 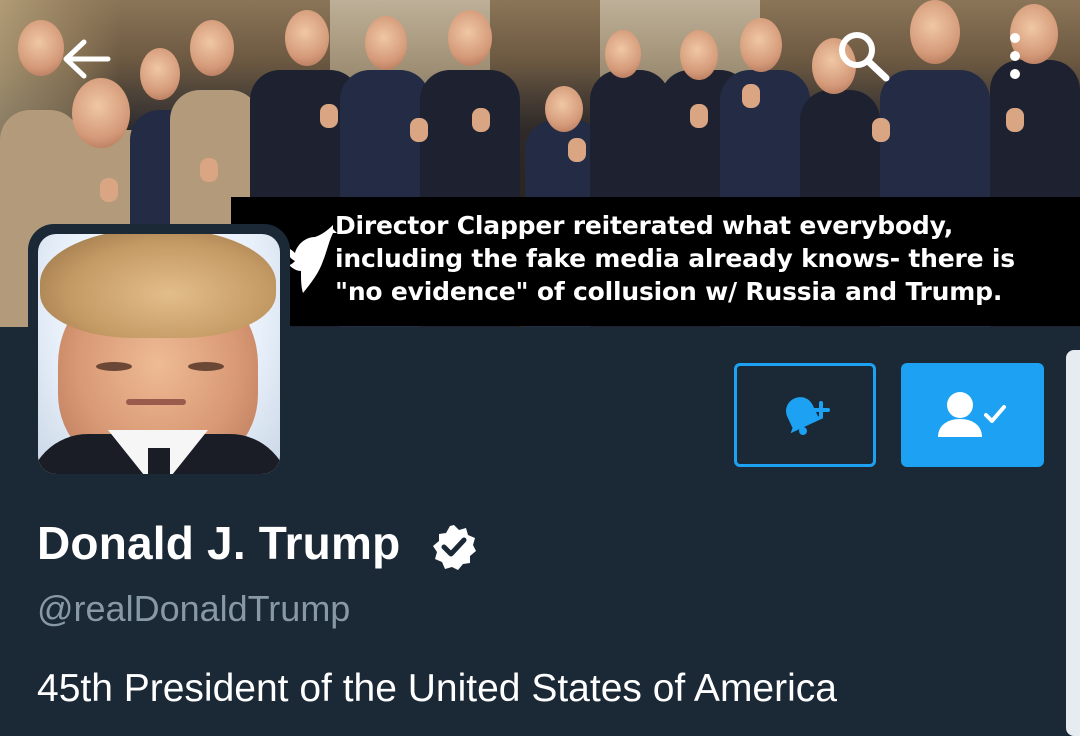 I want to click on twitter-bird-icon, so click(x=311, y=259).